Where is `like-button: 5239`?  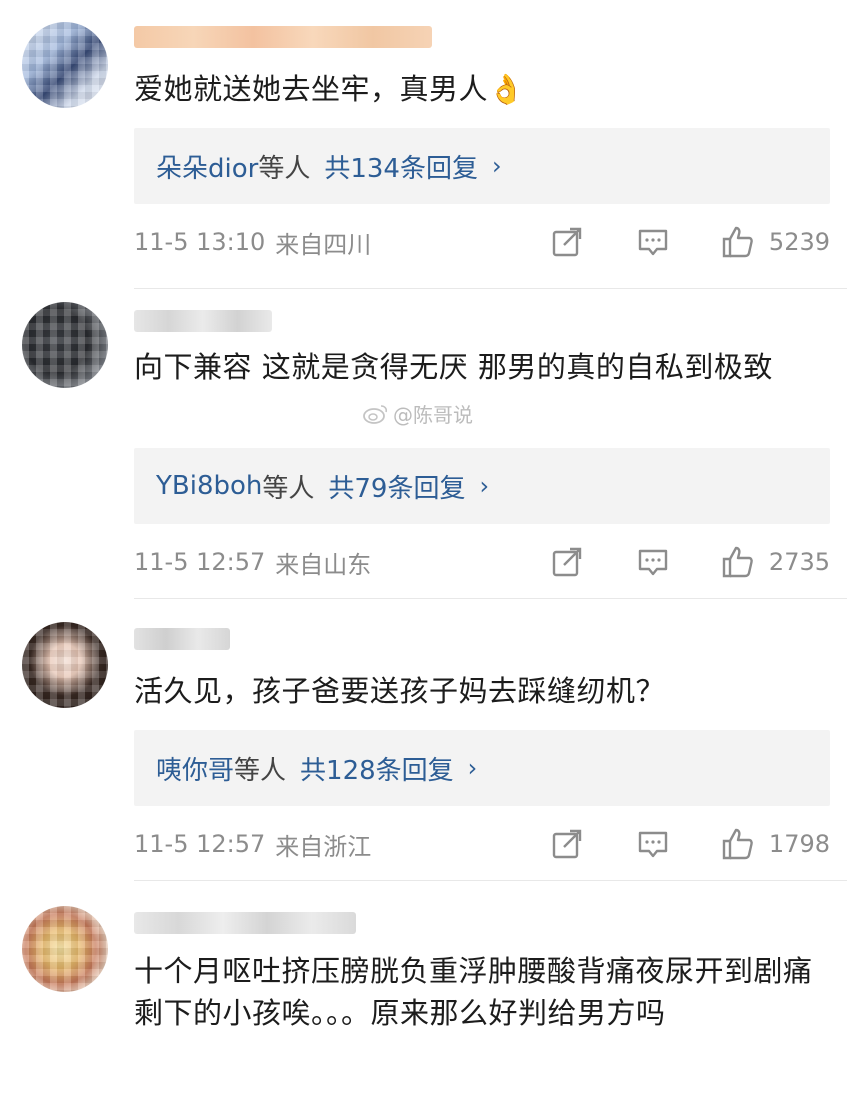
like-button: 5239 is located at coordinates (775, 242).